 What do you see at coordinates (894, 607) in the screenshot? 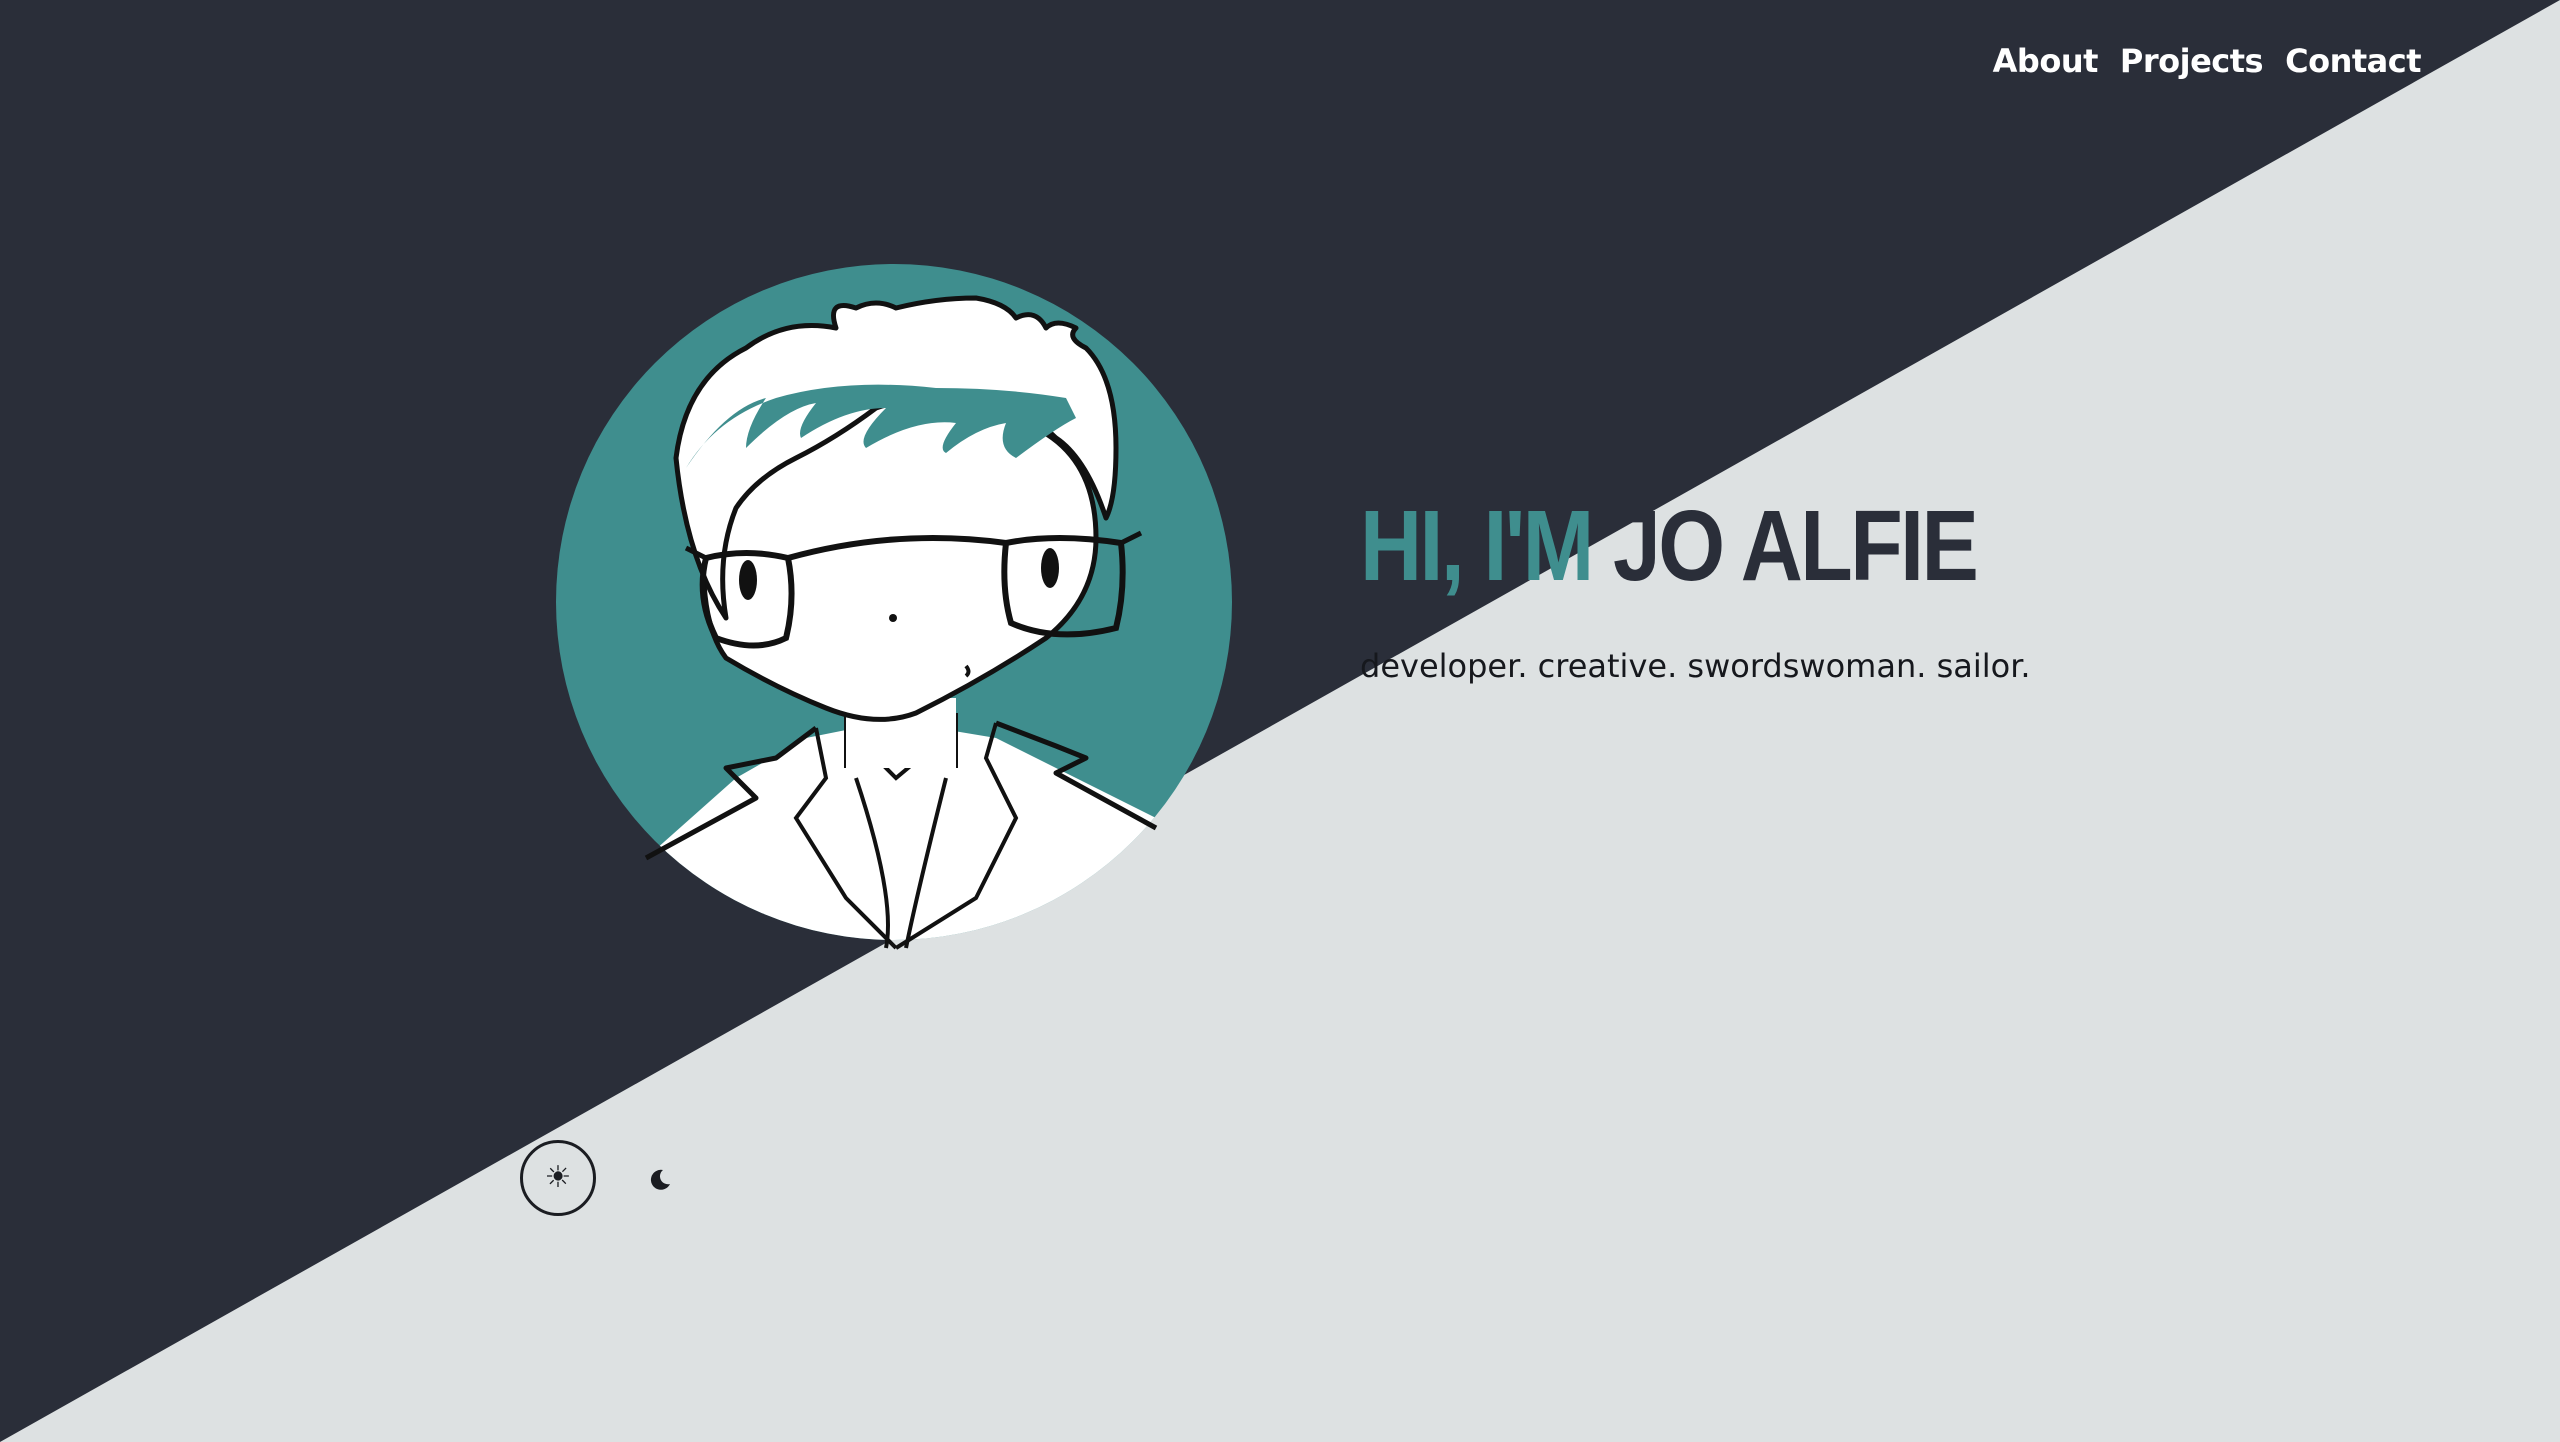
I see `avatar-illustration` at bounding box center [894, 607].